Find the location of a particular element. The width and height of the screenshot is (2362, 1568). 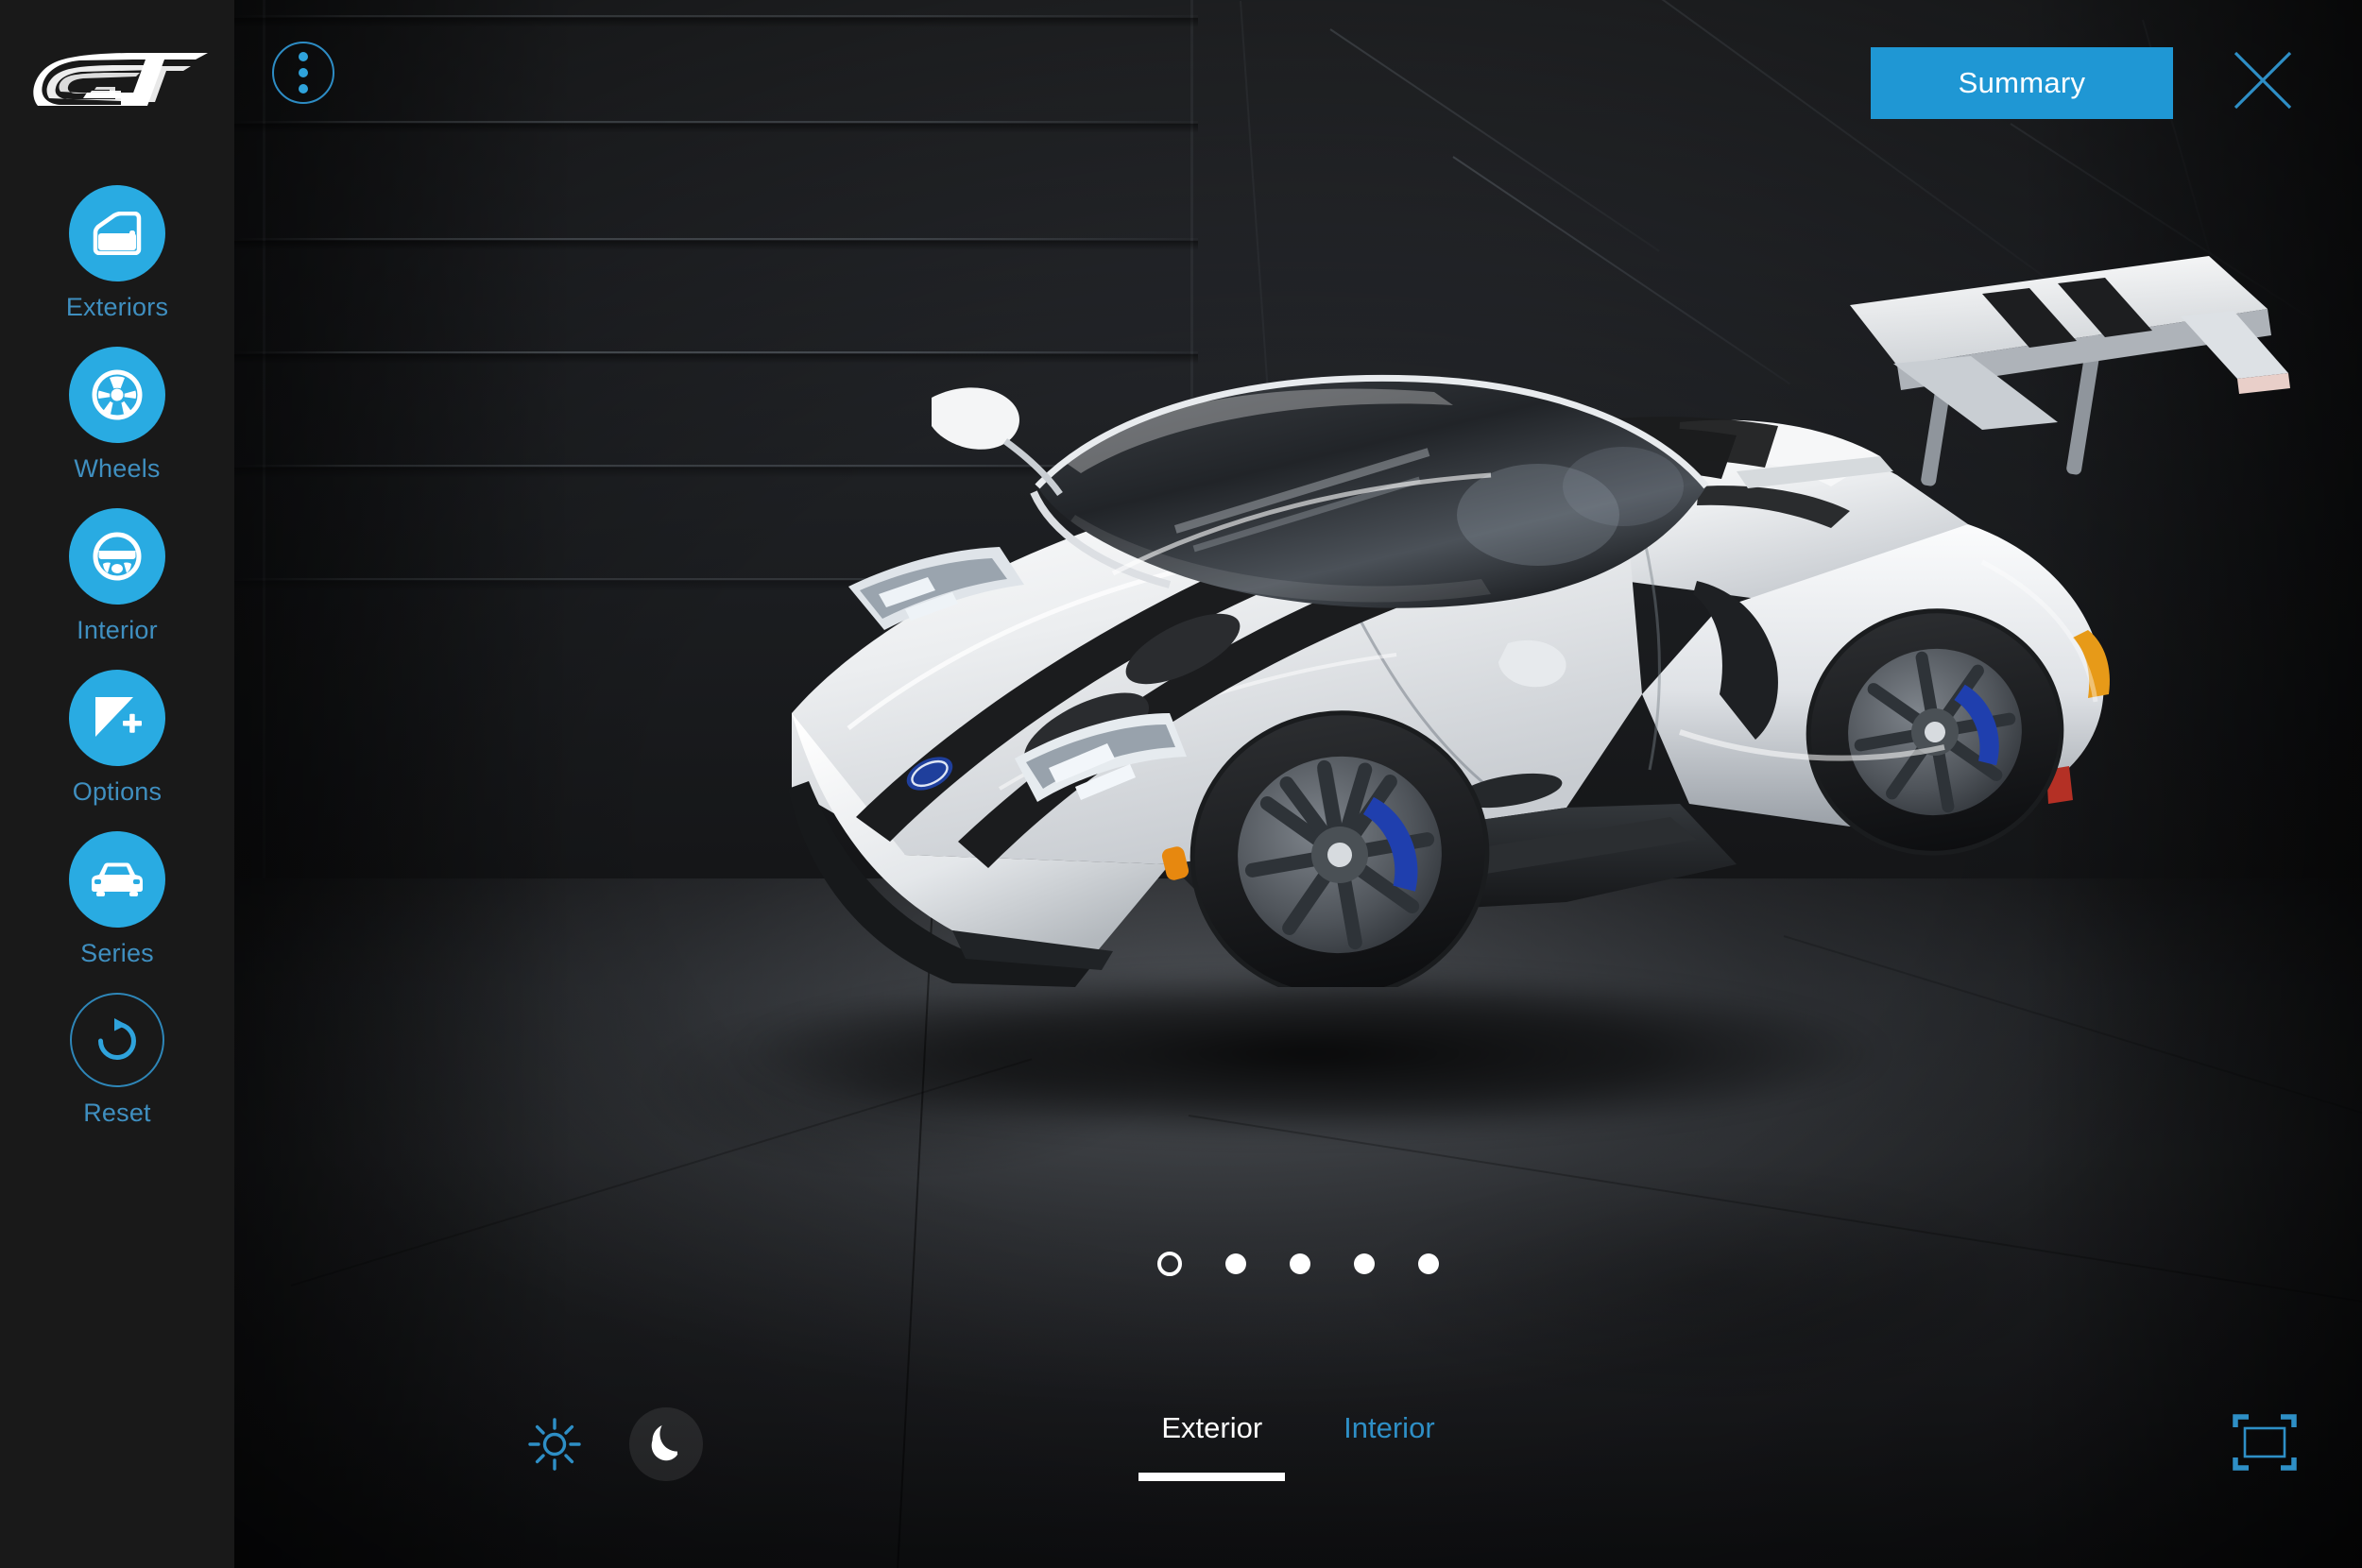

tab-interior: Interior is located at coordinates (1388, 1426).